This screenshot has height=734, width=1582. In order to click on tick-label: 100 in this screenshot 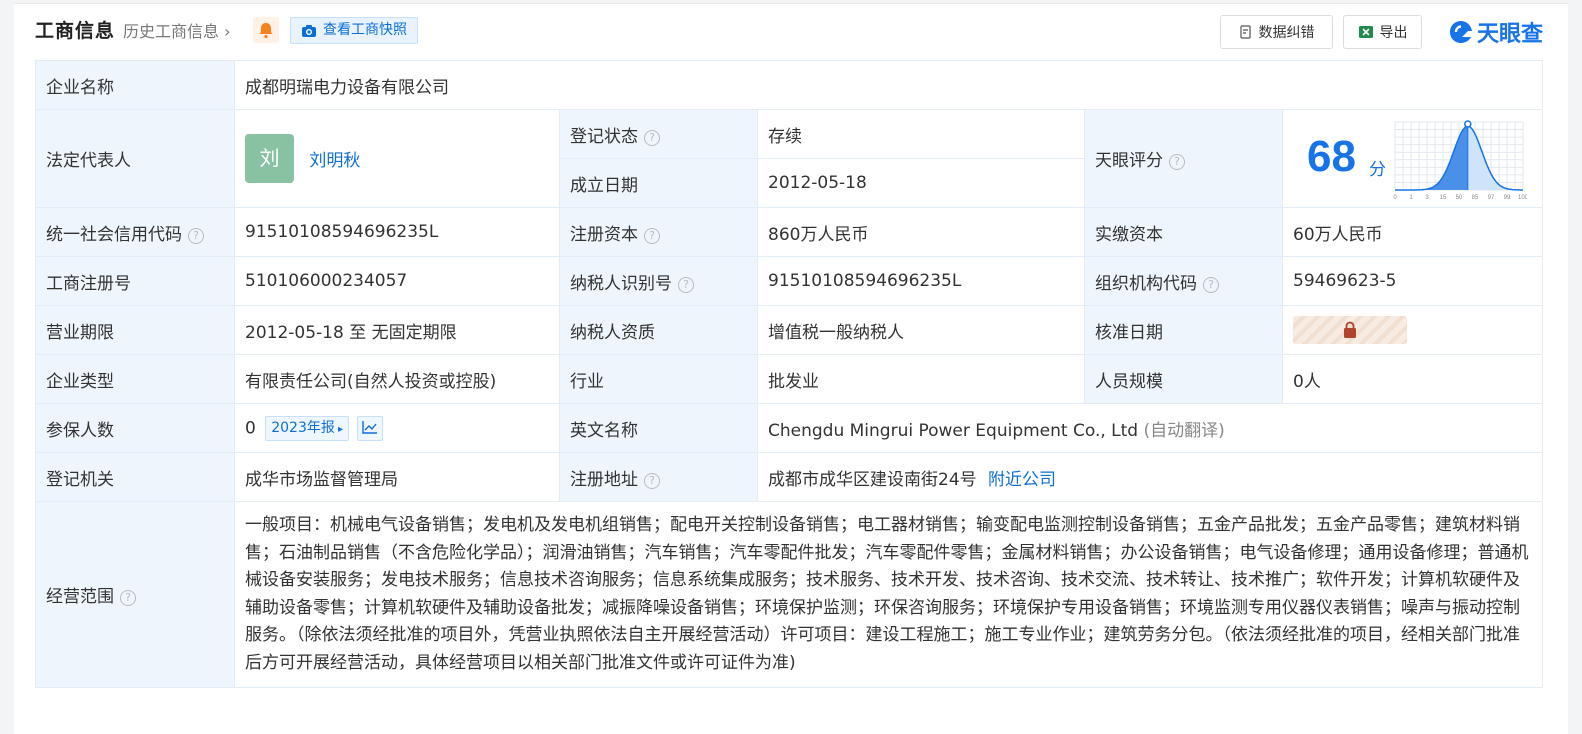, I will do `click(1522, 198)`.